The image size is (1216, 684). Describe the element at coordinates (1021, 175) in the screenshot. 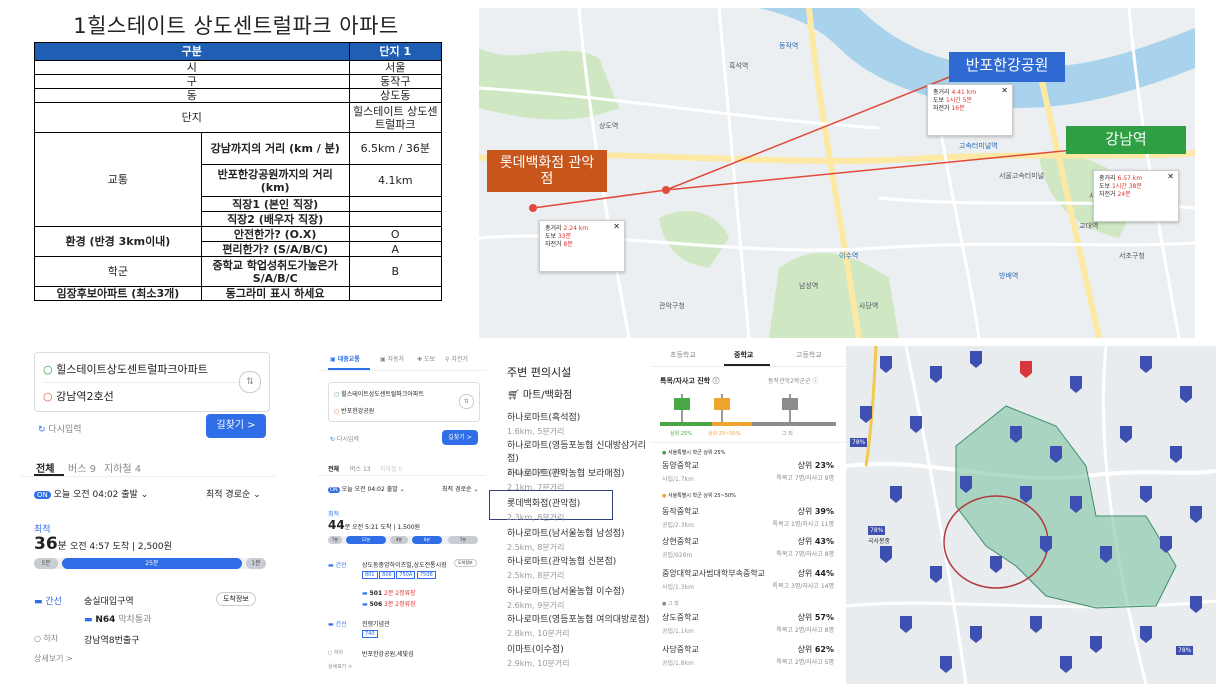

I see `map-place-label: 서울고속터미널` at that location.